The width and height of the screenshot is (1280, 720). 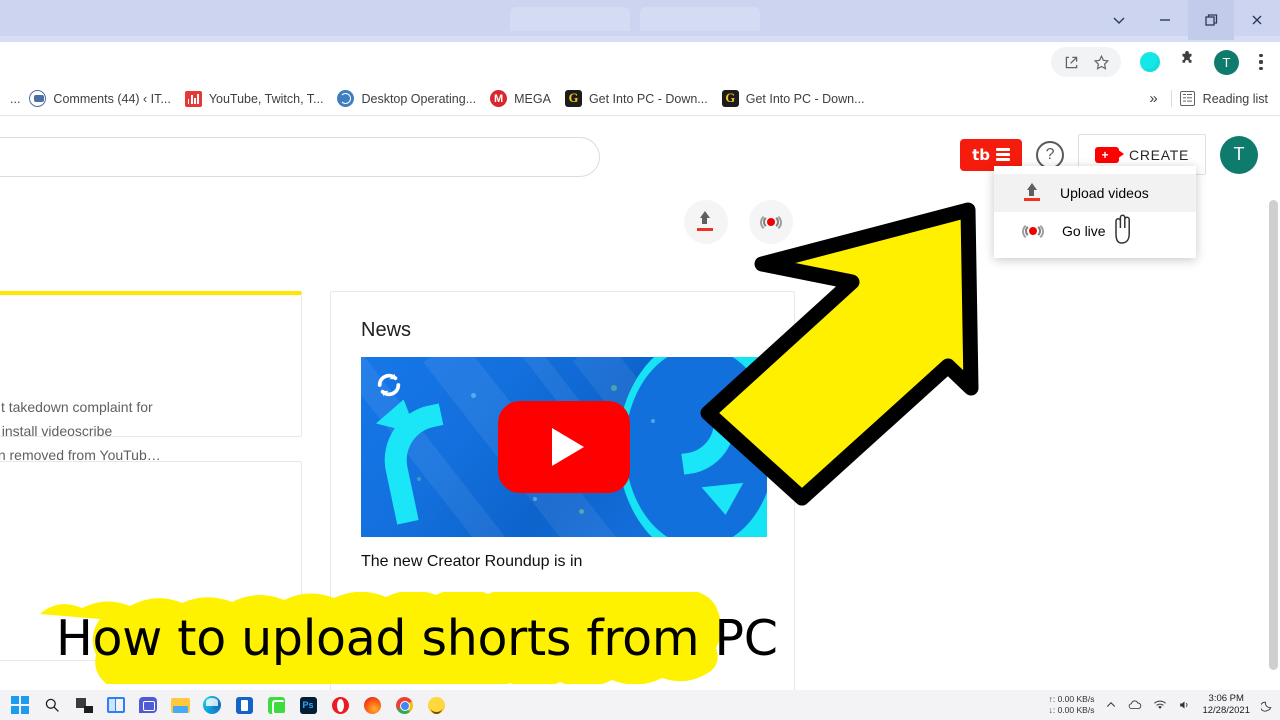 I want to click on task-view-button, so click(x=84, y=705).